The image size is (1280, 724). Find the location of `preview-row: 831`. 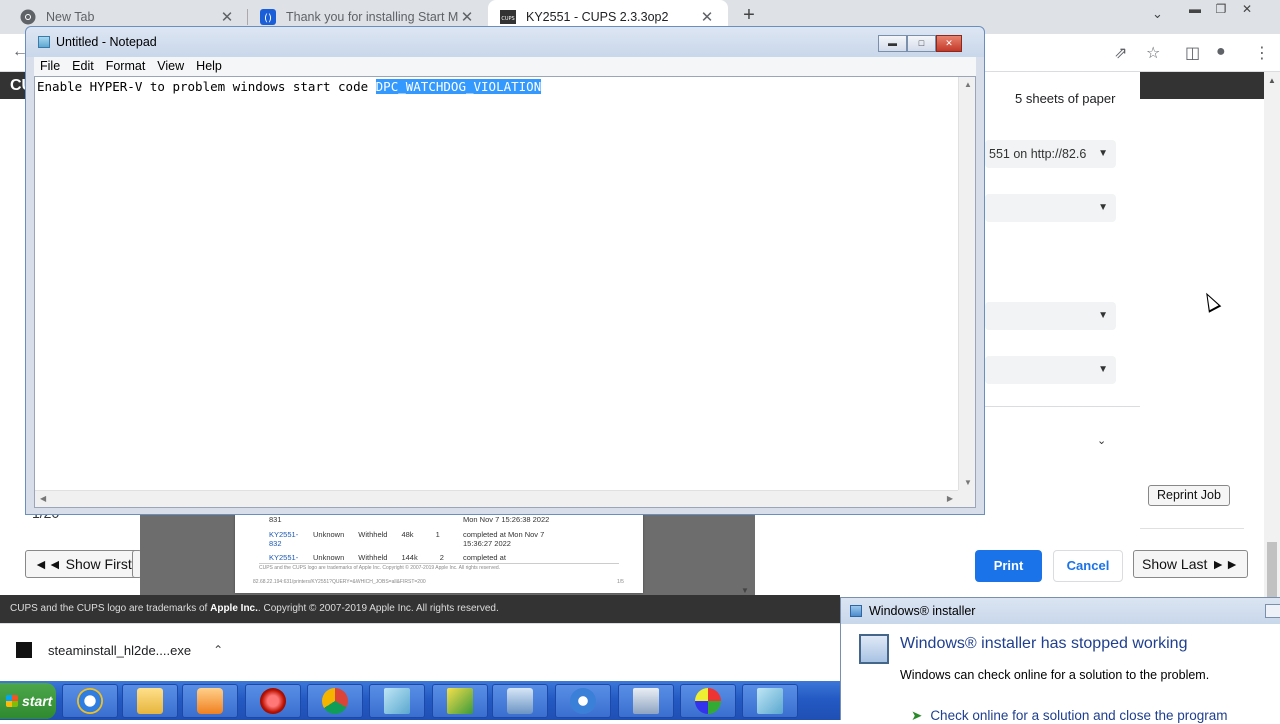

preview-row: 831 is located at coordinates (275, 519).